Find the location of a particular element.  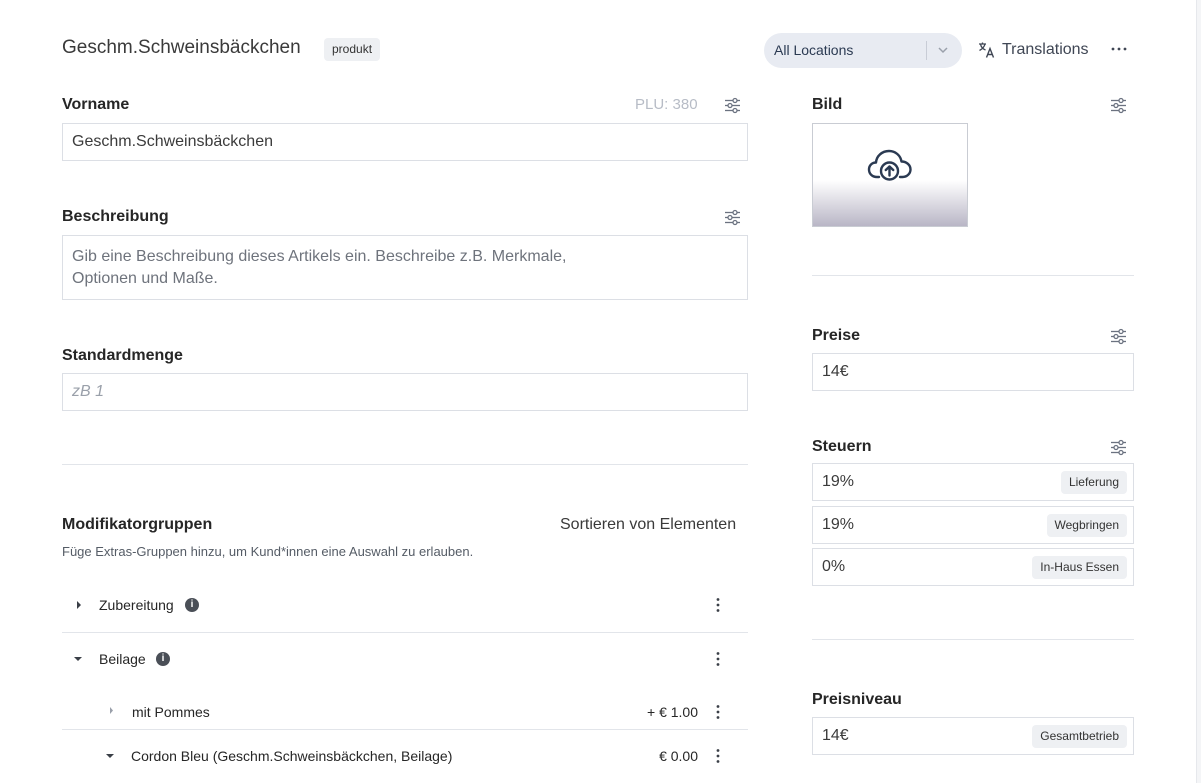

translations-label: Translations is located at coordinates (1045, 49).